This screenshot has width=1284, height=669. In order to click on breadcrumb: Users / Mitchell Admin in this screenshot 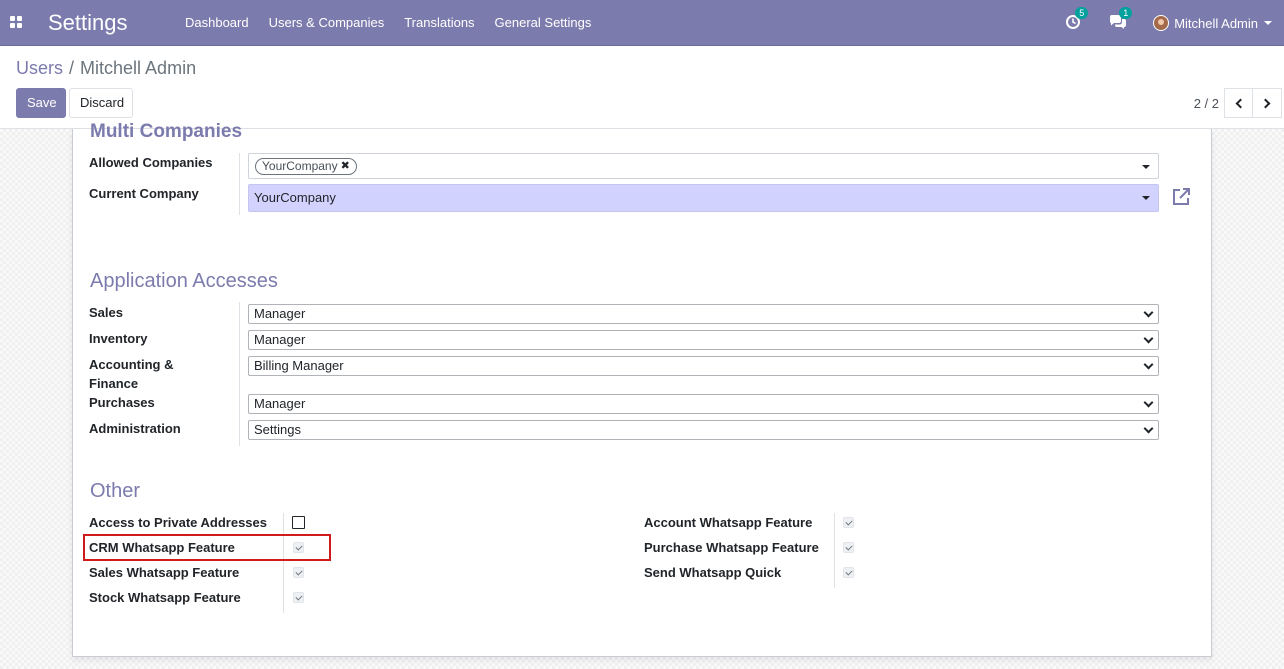, I will do `click(106, 68)`.